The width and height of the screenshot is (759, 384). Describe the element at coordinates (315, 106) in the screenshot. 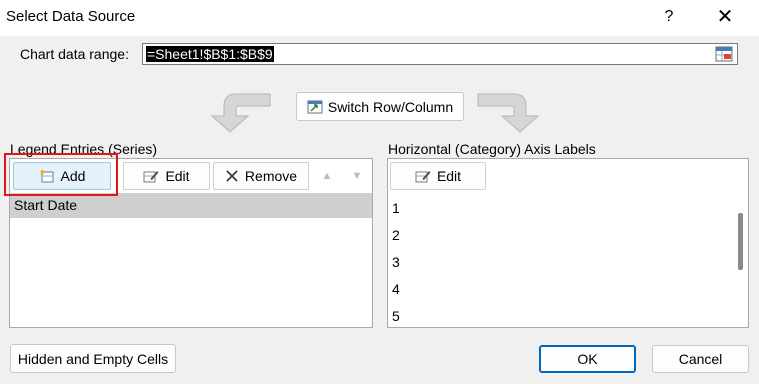

I see `switch-row-column-icon` at that location.